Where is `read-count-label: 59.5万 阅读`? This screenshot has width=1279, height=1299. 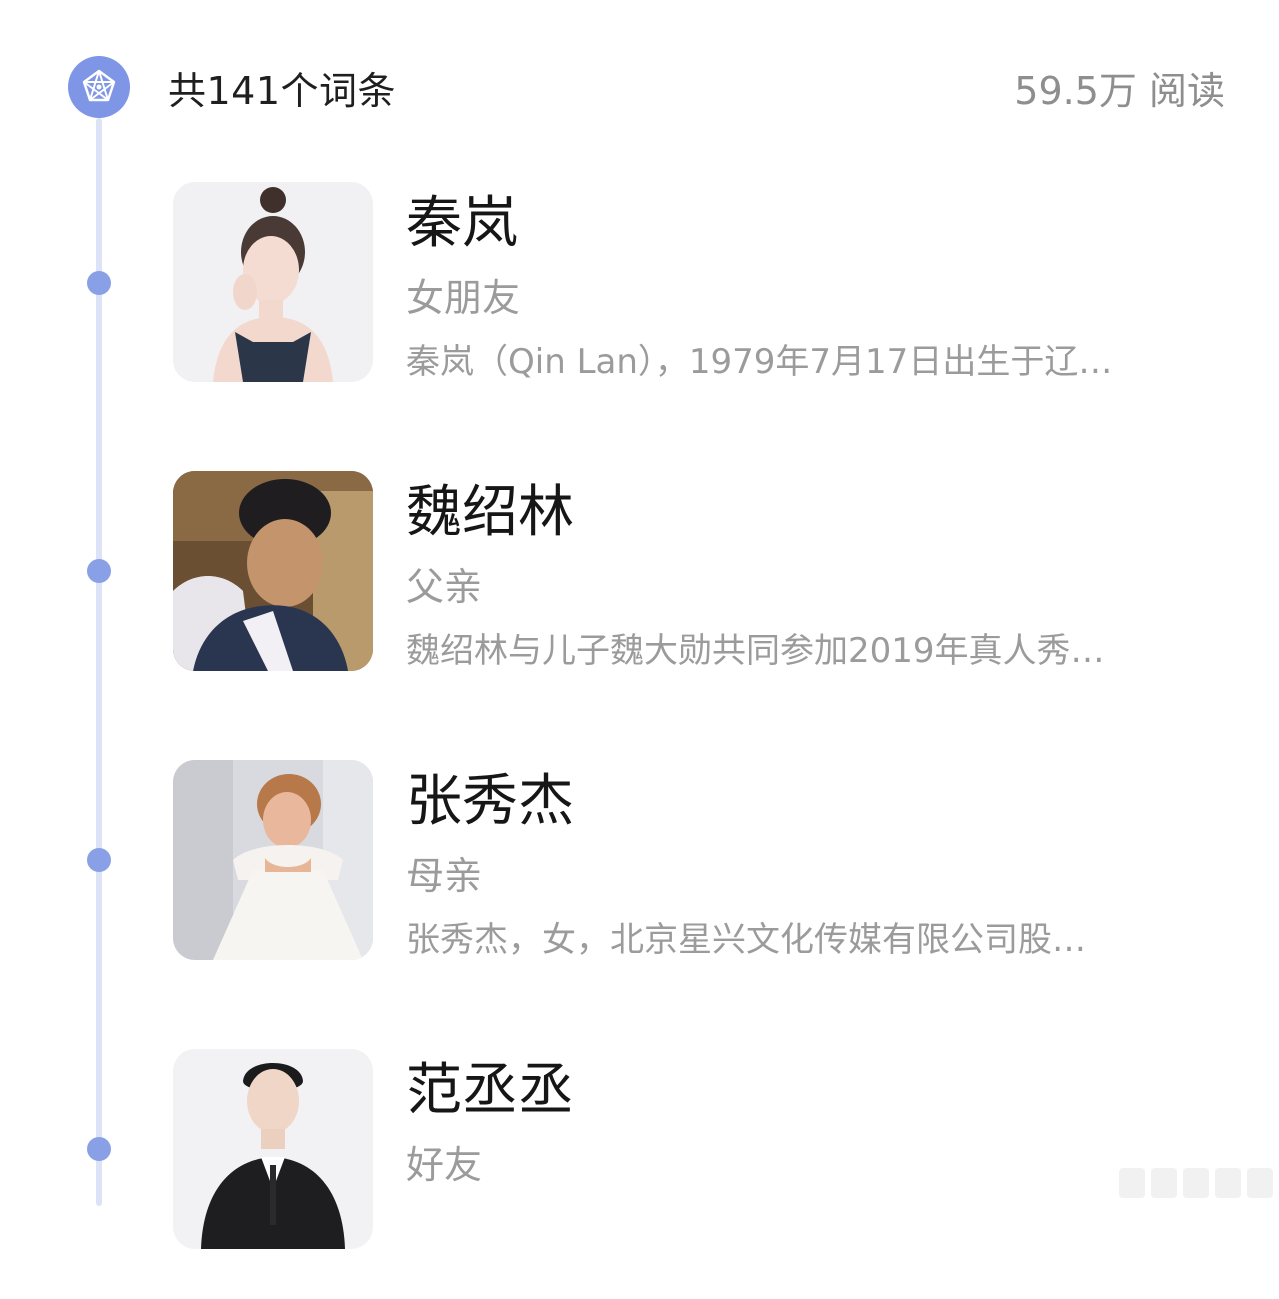 read-count-label: 59.5万 阅读 is located at coordinates (1119, 91).